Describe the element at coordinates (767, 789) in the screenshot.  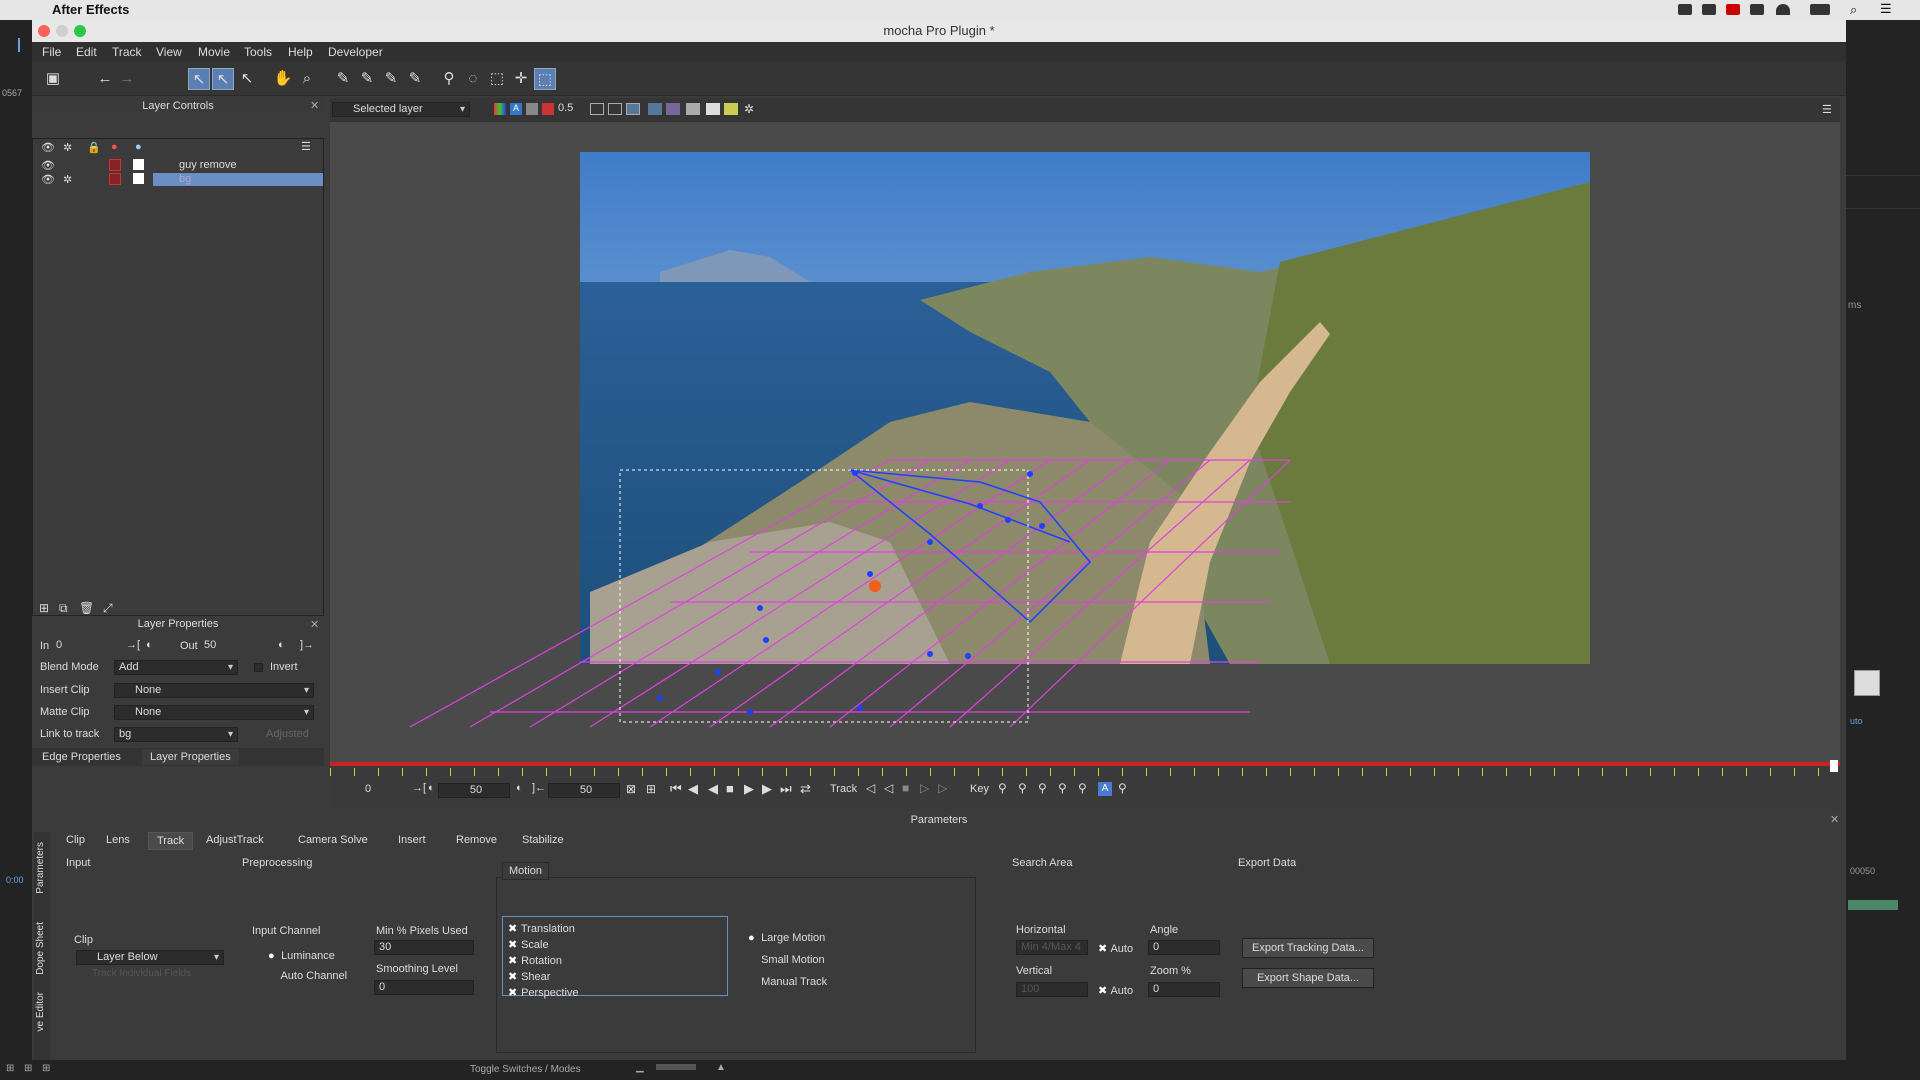
I see `step-forward-icon: ▶` at that location.